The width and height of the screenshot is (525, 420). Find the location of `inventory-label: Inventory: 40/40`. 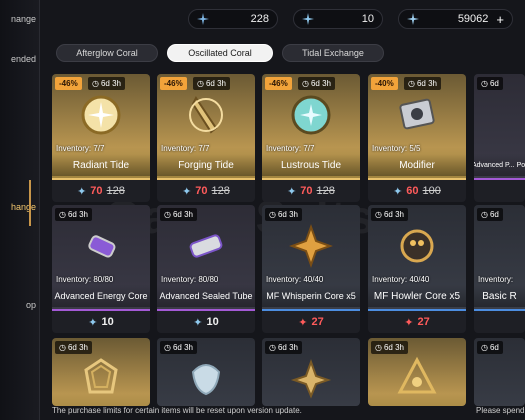

inventory-label: Inventory: 40/40 is located at coordinates (295, 279).